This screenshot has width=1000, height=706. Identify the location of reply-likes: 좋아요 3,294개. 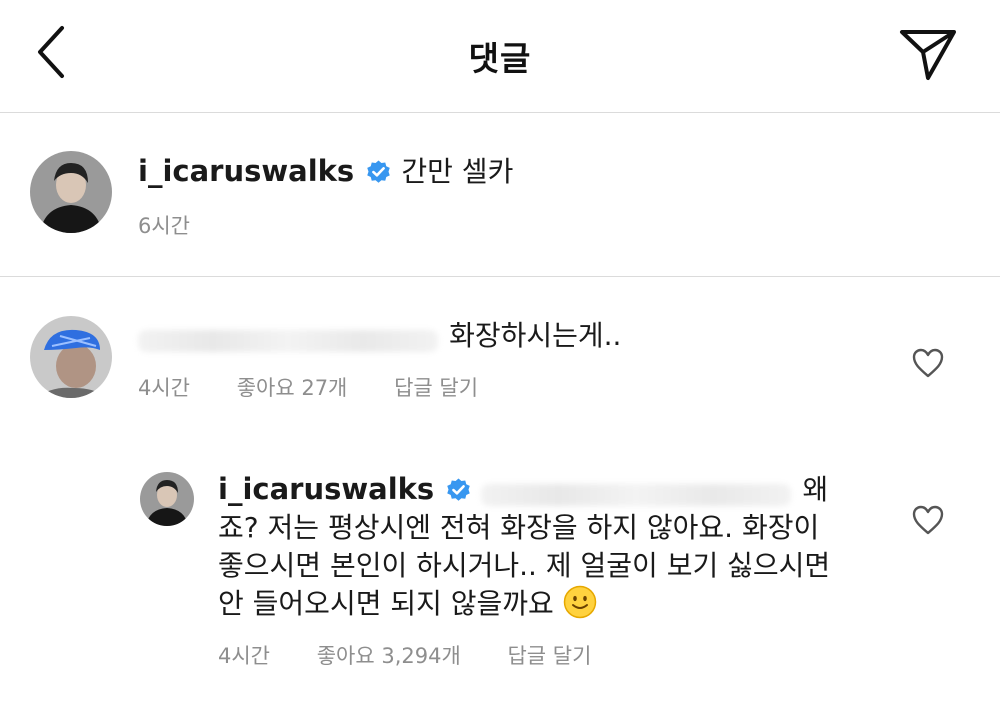
(389, 656).